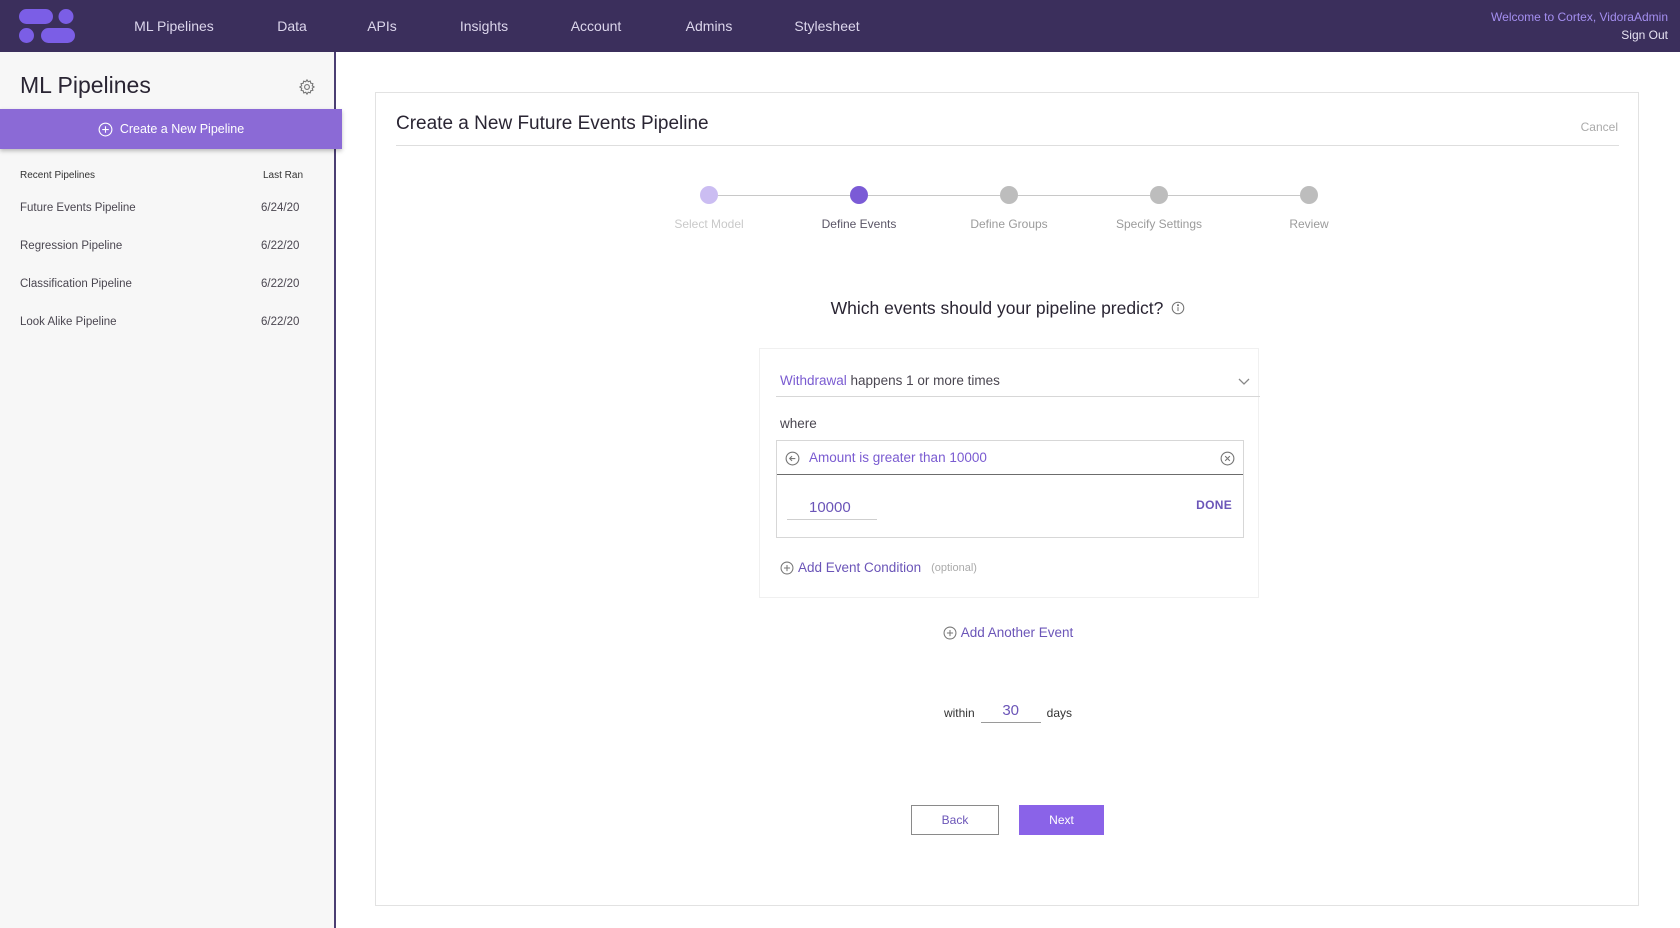  Describe the element at coordinates (1244, 381) in the screenshot. I see `chevron-down-icon` at that location.